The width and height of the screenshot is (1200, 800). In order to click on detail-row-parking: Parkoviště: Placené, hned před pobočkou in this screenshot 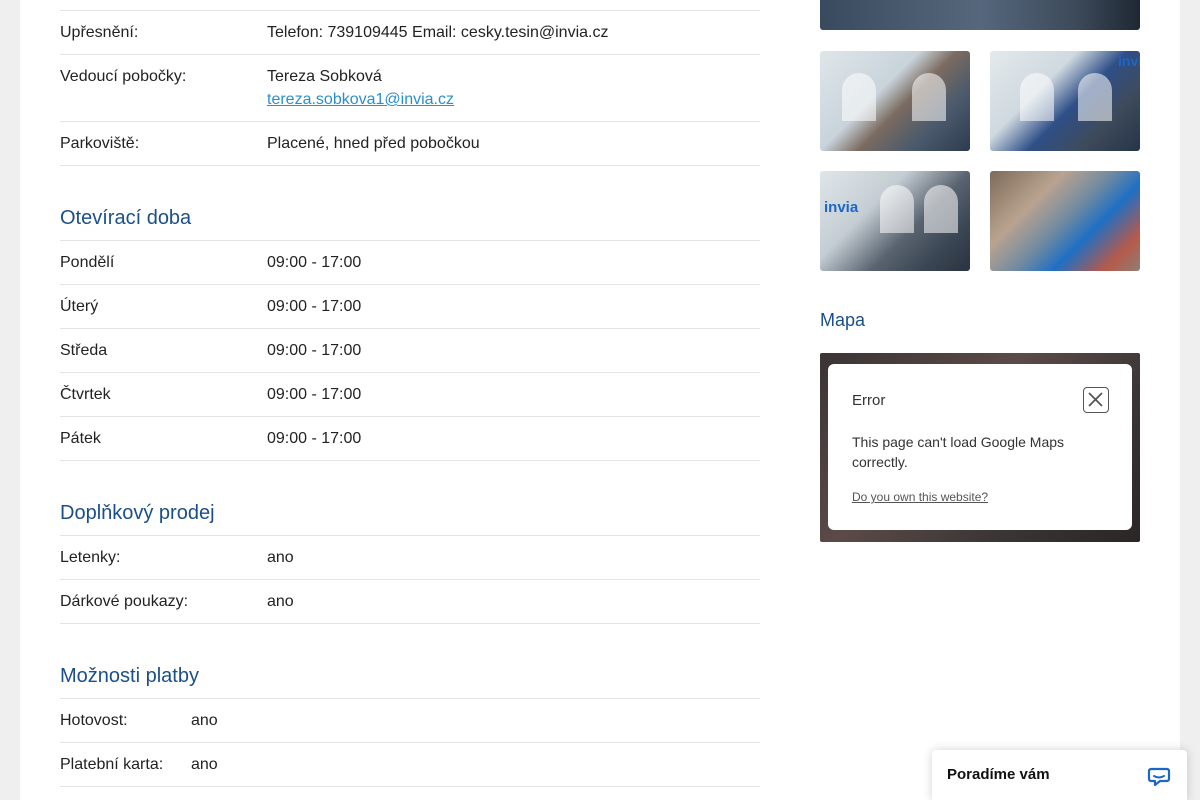, I will do `click(410, 149)`.